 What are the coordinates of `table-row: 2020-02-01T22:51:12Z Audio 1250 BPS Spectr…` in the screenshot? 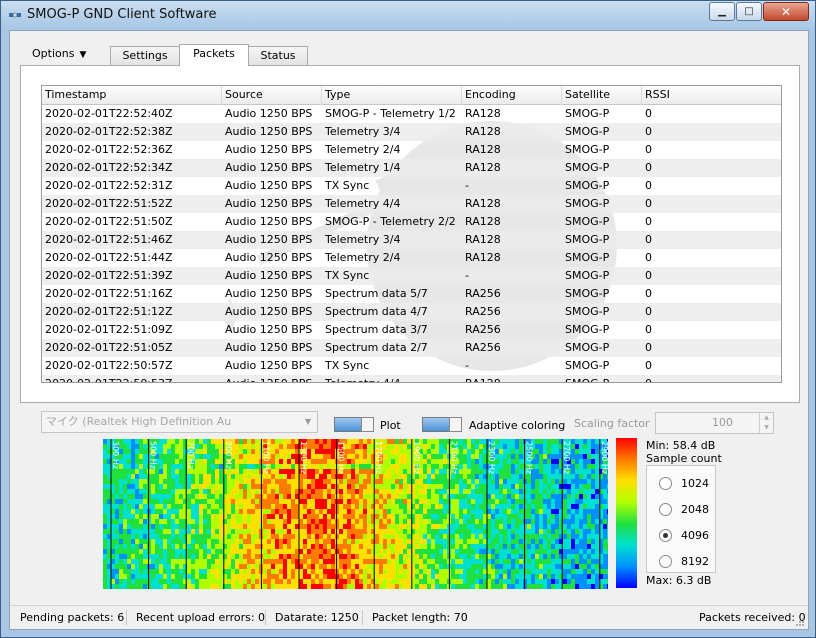 It's located at (411, 312).